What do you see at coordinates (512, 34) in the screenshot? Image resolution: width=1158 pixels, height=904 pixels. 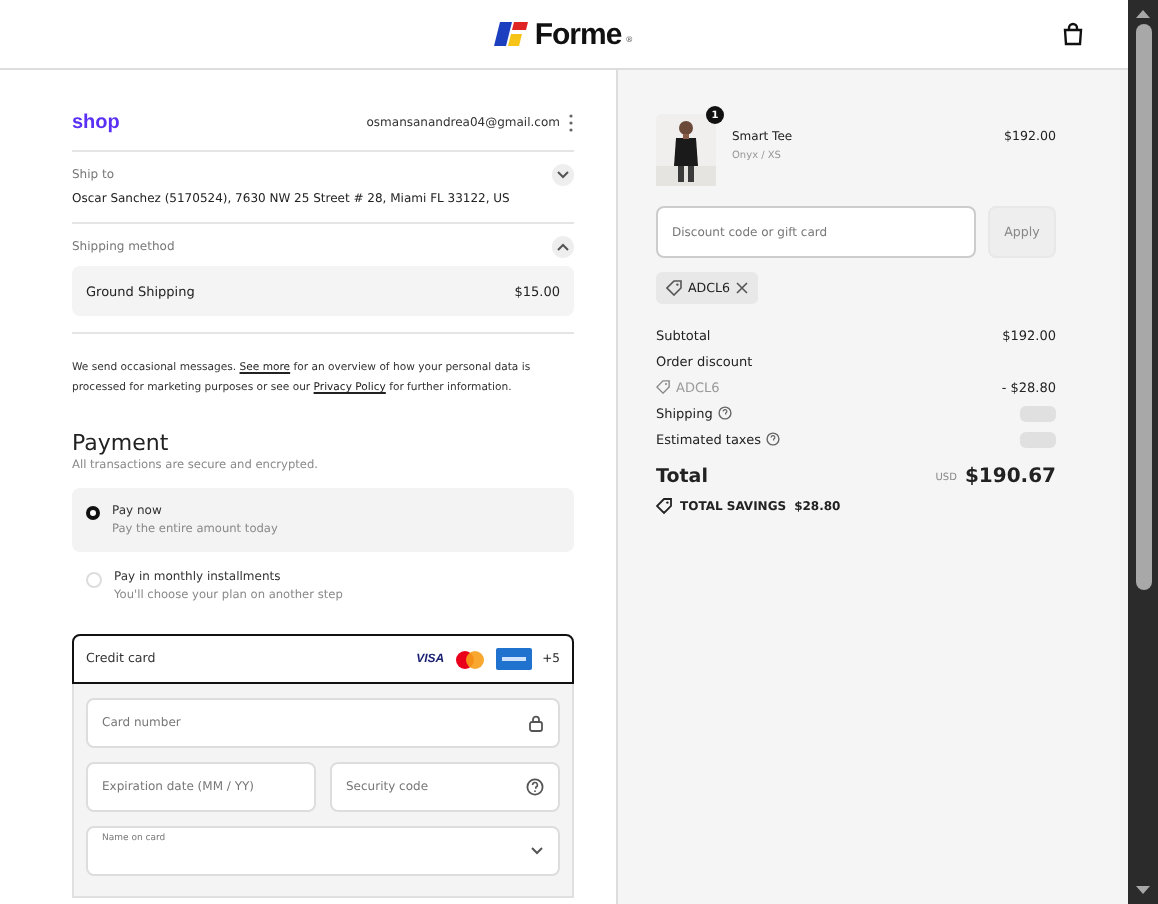 I see `logo-icon` at bounding box center [512, 34].